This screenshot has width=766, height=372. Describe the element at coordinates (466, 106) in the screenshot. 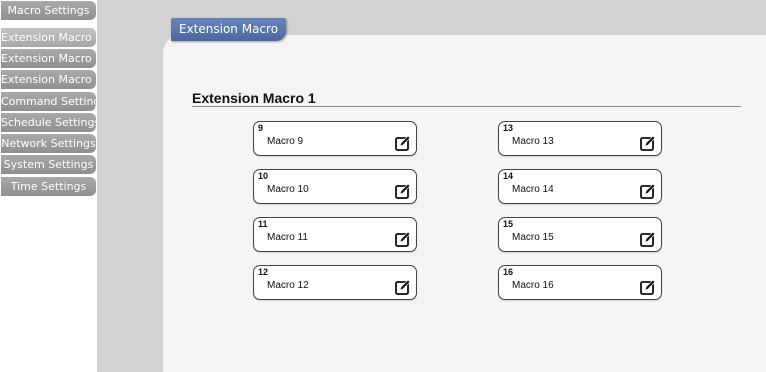

I see `section-divider` at that location.